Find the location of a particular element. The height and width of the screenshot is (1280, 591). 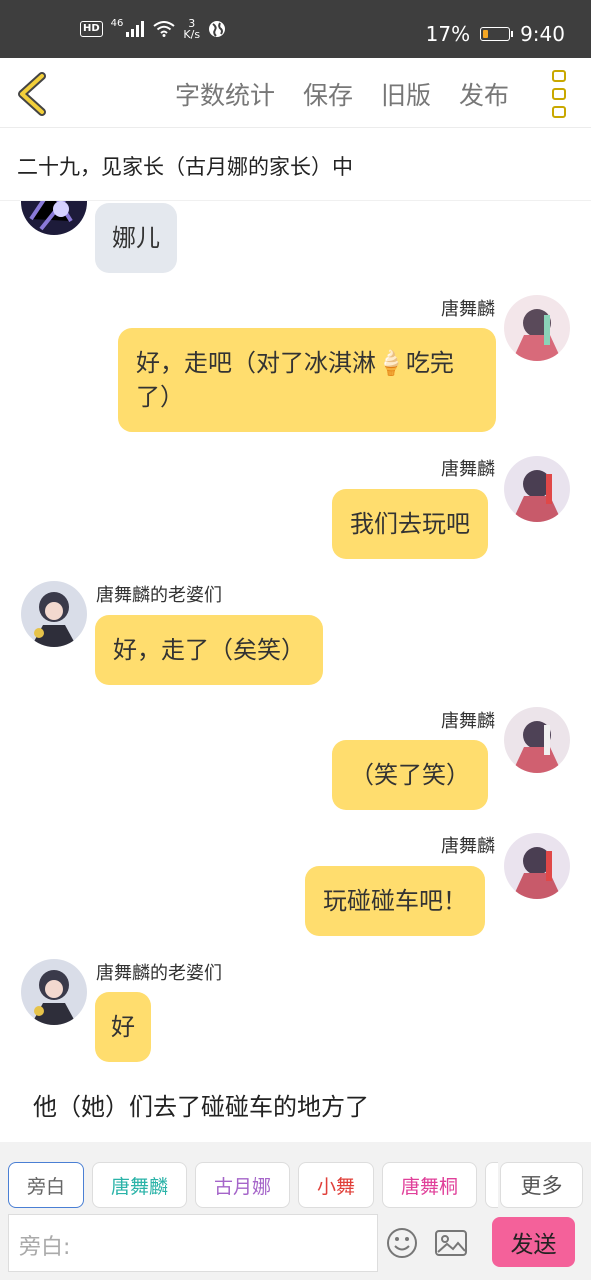

message-input: 旁白: is located at coordinates (193, 1243).